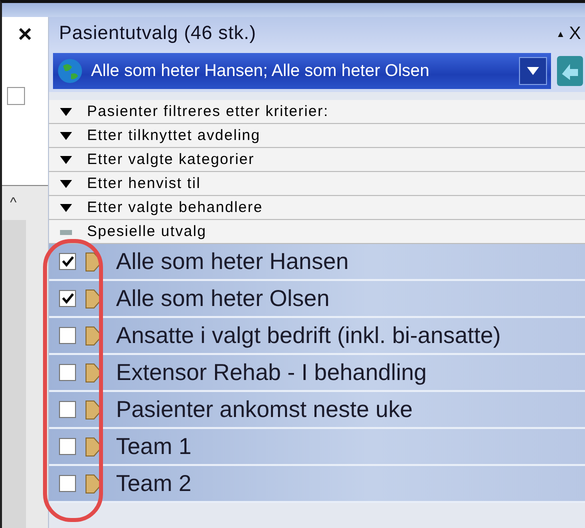  What do you see at coordinates (144, 183) in the screenshot?
I see `section-label: Etter henvist til` at bounding box center [144, 183].